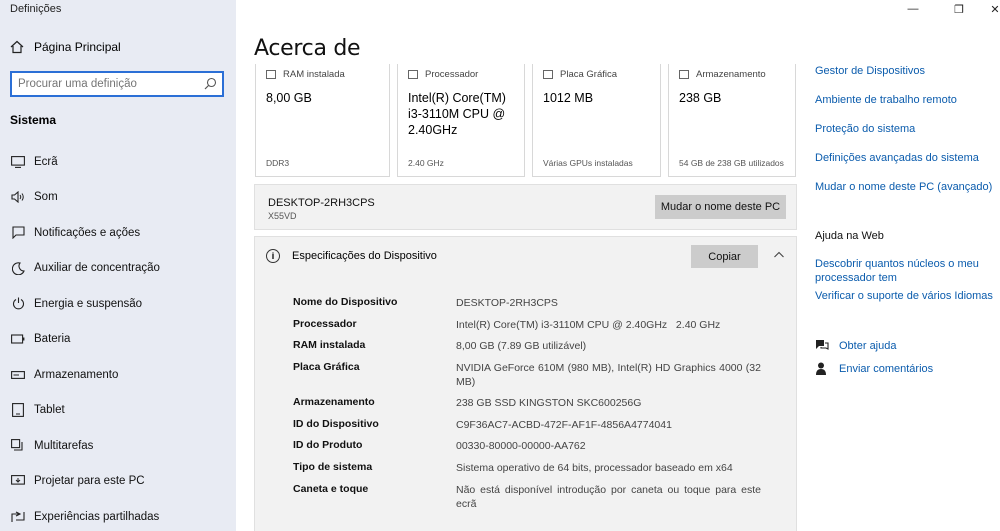  Describe the element at coordinates (278, 163) in the screenshot. I see `card-footnote: DDR3` at that location.